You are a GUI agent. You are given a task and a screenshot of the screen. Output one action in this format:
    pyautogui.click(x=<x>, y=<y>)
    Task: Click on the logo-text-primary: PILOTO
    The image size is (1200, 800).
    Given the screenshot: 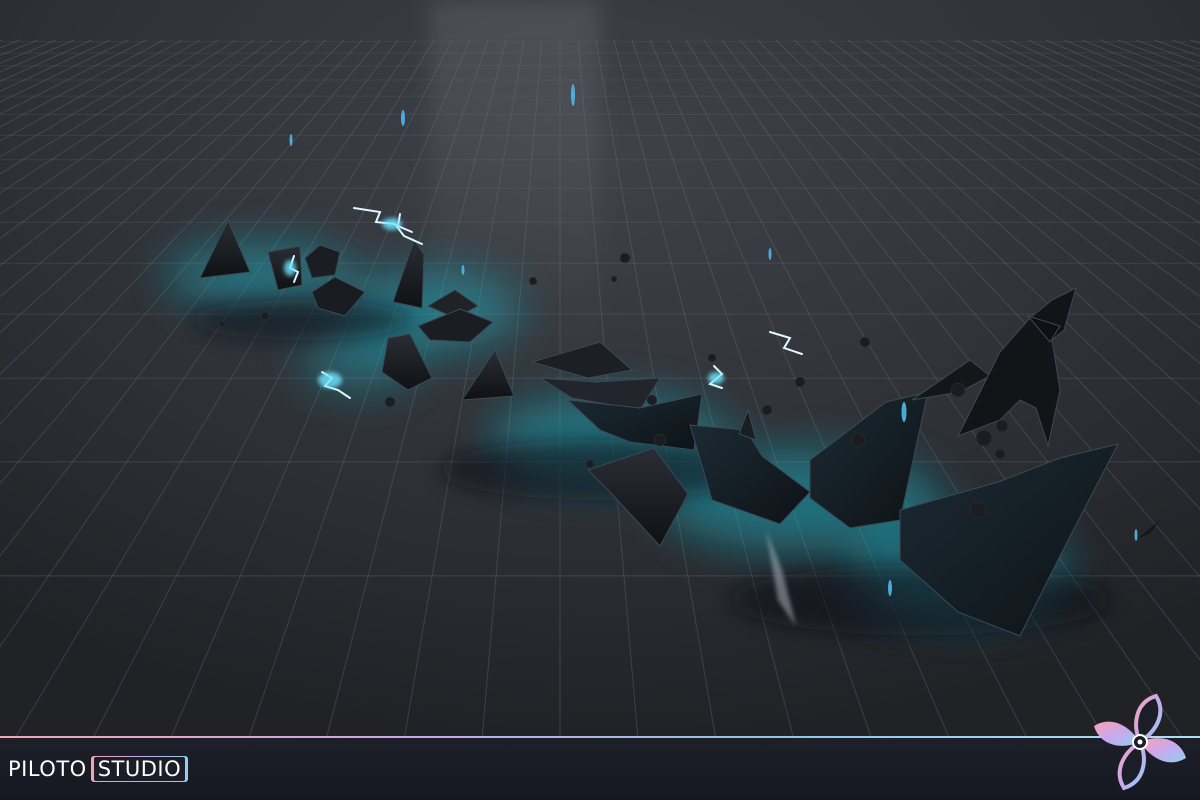 What is the action you would take?
    pyautogui.click(x=47, y=769)
    